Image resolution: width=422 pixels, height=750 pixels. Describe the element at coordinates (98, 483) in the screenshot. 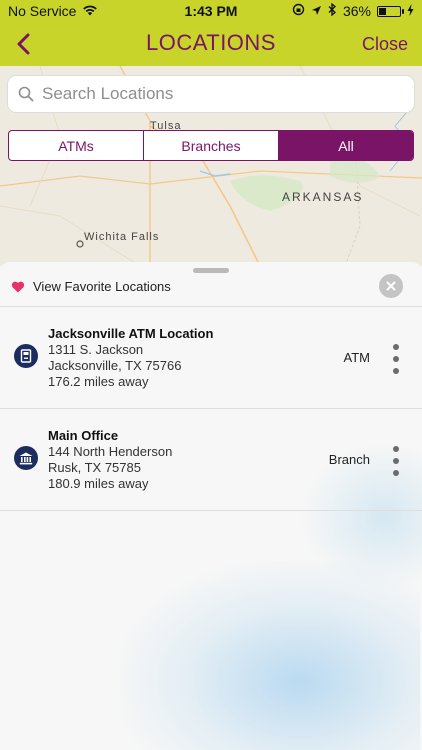

I see `location-distance: 180.9 miles away` at that location.